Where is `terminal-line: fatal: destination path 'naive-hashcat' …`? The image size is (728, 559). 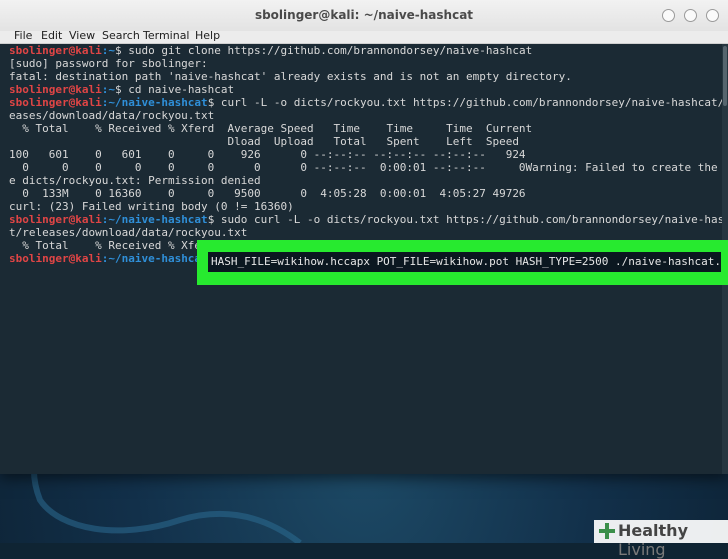
terminal-line: fatal: destination path 'naive-hashcat' … is located at coordinates (290, 76).